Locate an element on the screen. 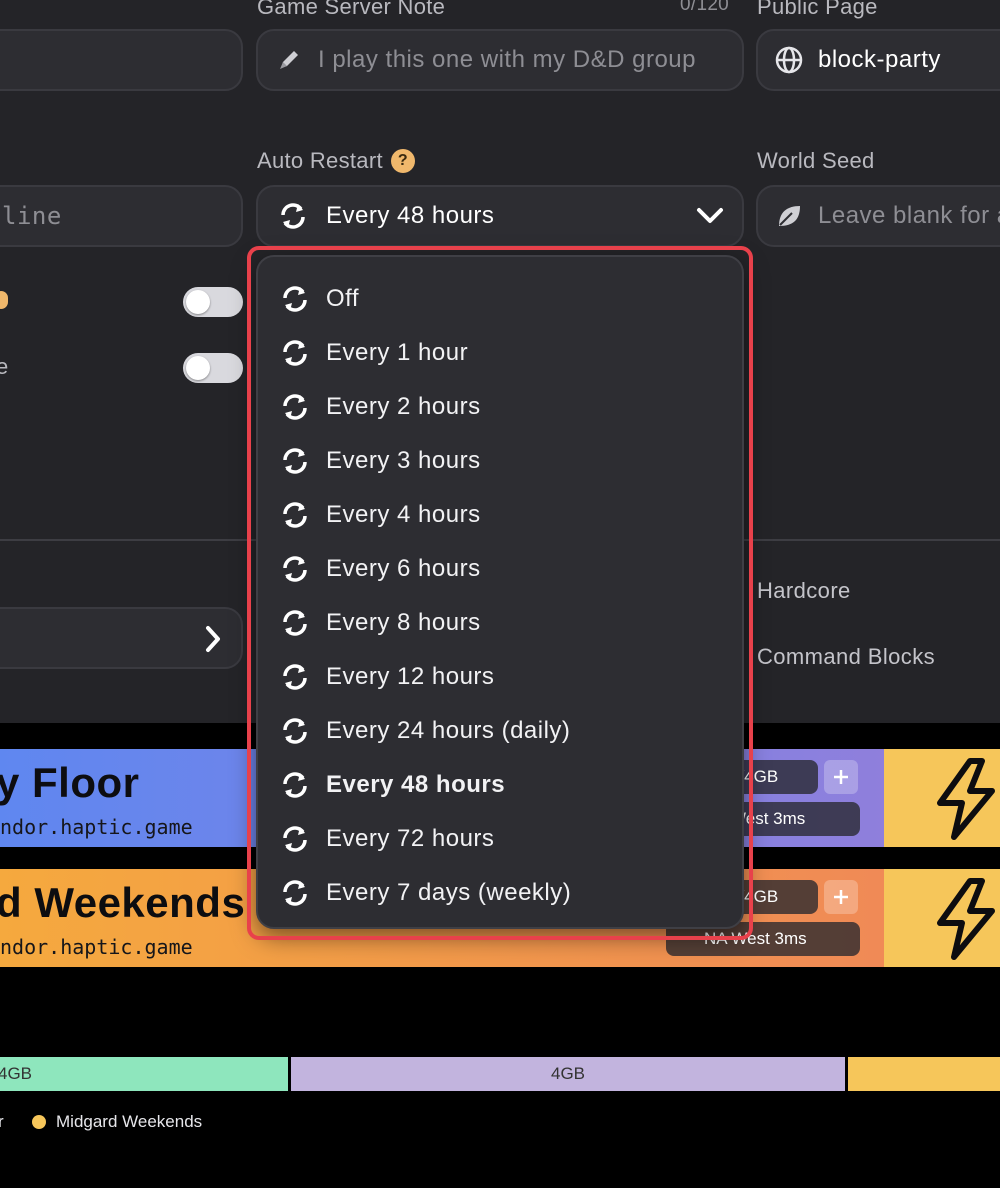 This screenshot has width=1000, height=1188. game-server-note-label: Game Server Note is located at coordinates (351, 9).